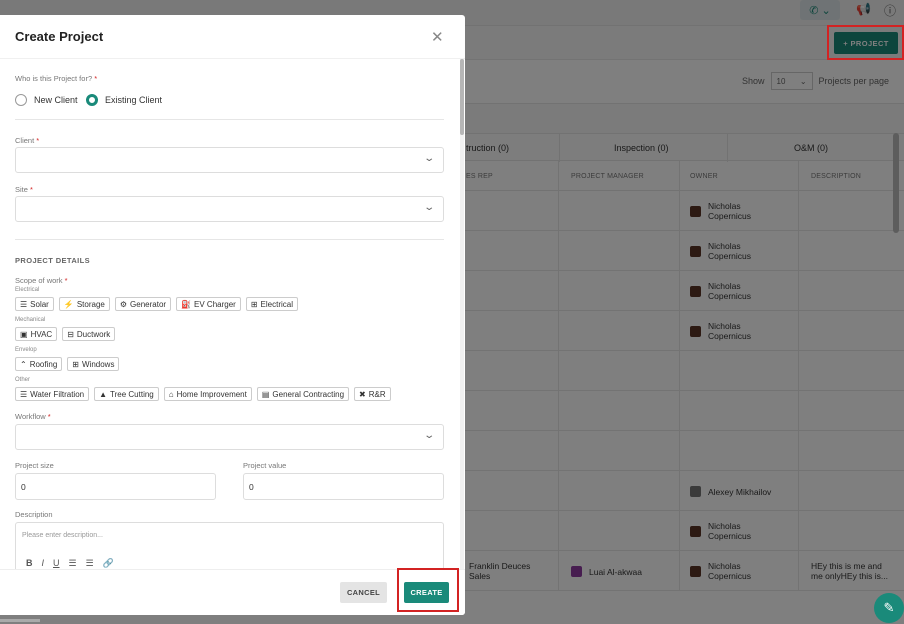 This screenshot has height=624, width=904. Describe the element at coordinates (56, 563) in the screenshot. I see `underline-icon: U` at that location.